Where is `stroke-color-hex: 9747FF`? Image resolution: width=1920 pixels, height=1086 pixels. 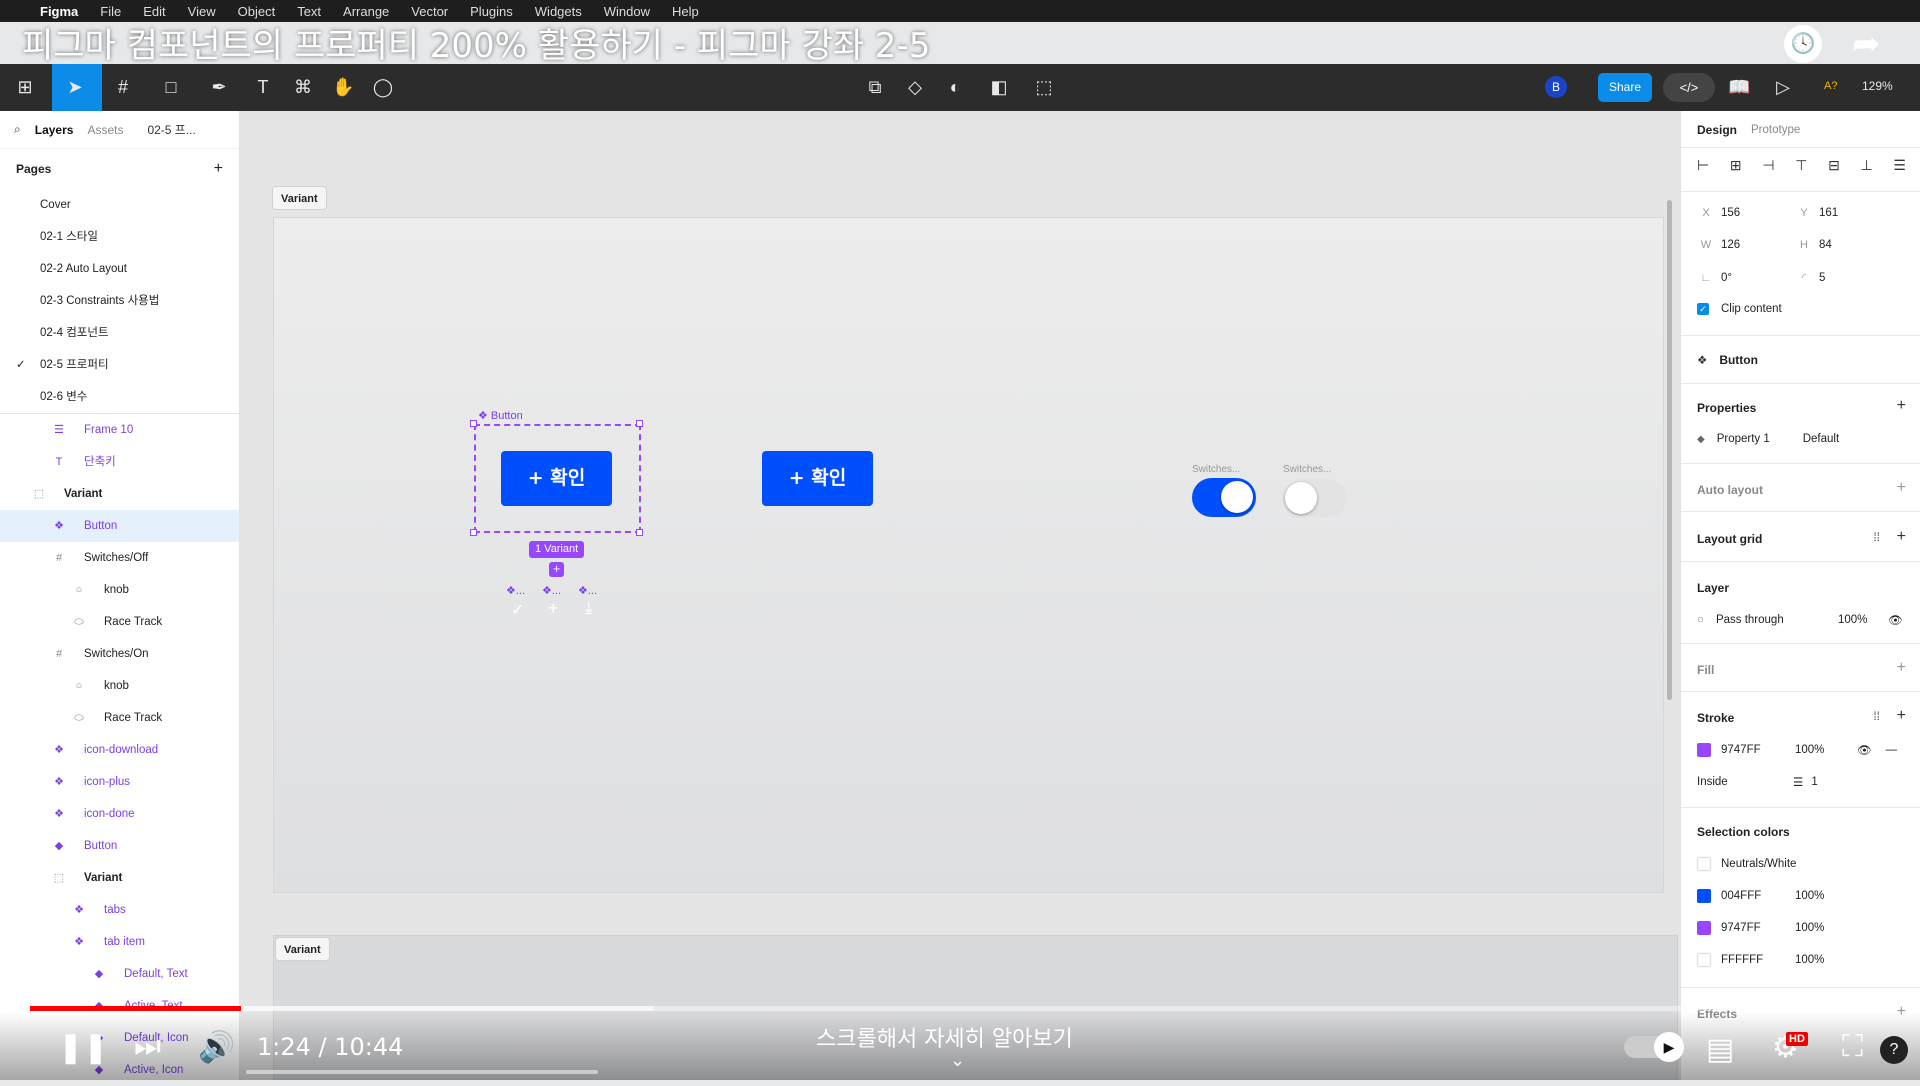 stroke-color-hex: 9747FF is located at coordinates (1758, 750).